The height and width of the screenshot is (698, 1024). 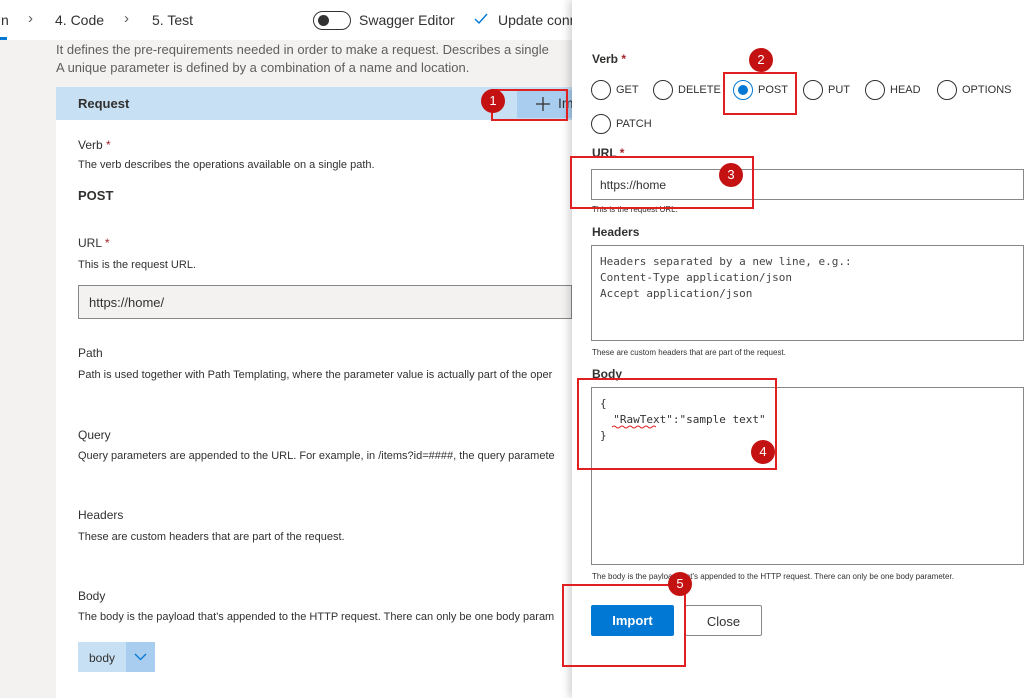 I want to click on radio-options-label: OPTIONS, so click(x=987, y=90).